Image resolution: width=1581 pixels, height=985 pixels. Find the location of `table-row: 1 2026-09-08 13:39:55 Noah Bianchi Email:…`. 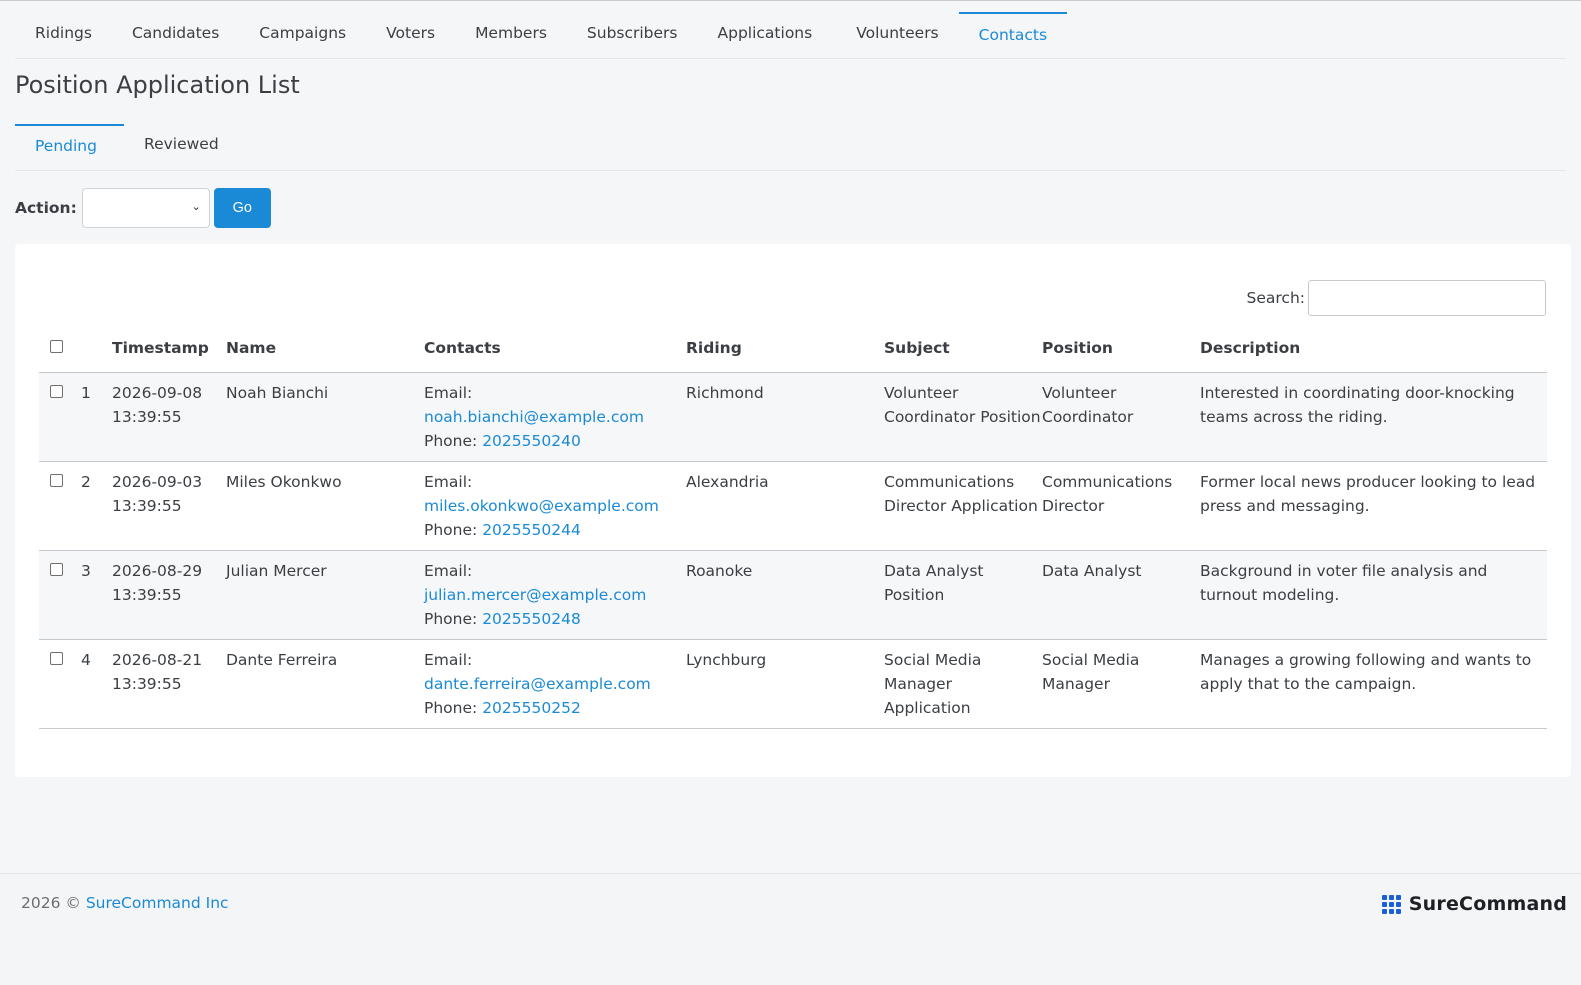

table-row: 1 2026-09-08 13:39:55 Noah Bianchi Email:… is located at coordinates (793, 417).